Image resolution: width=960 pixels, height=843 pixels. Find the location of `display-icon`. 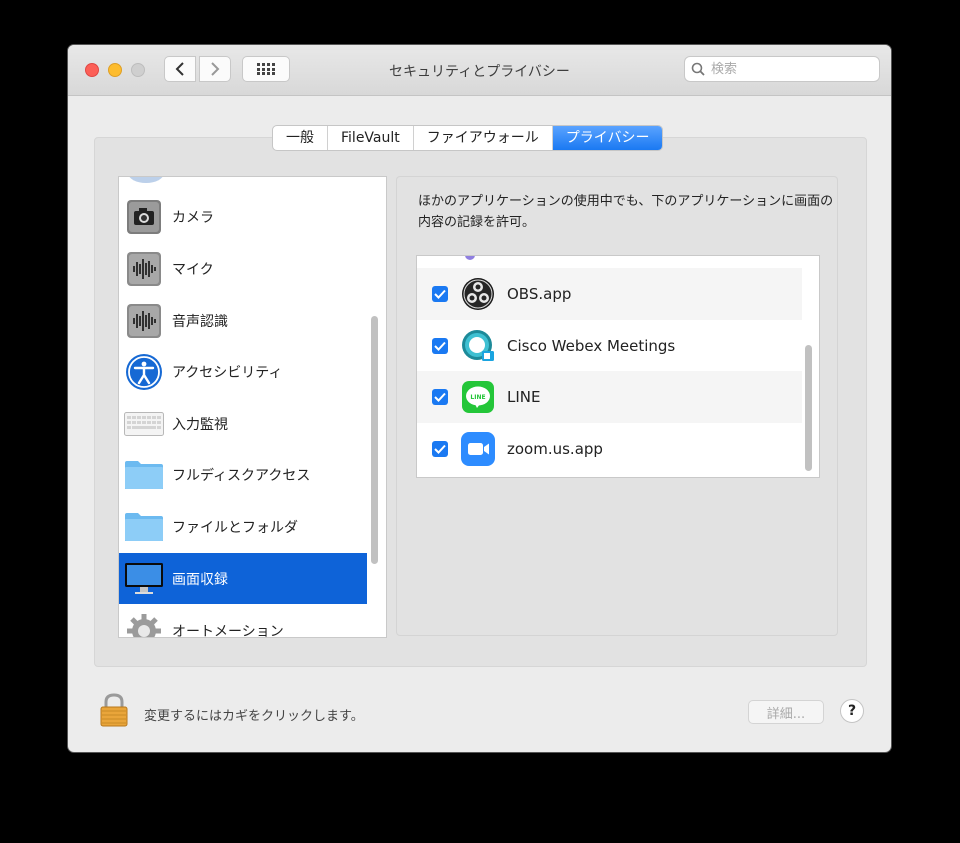

display-icon is located at coordinates (144, 579).